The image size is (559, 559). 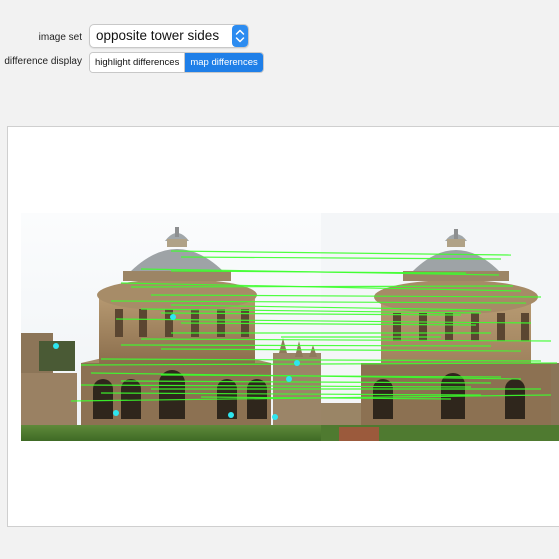 What do you see at coordinates (240, 36) in the screenshot?
I see `stepper-arrows-icon` at bounding box center [240, 36].